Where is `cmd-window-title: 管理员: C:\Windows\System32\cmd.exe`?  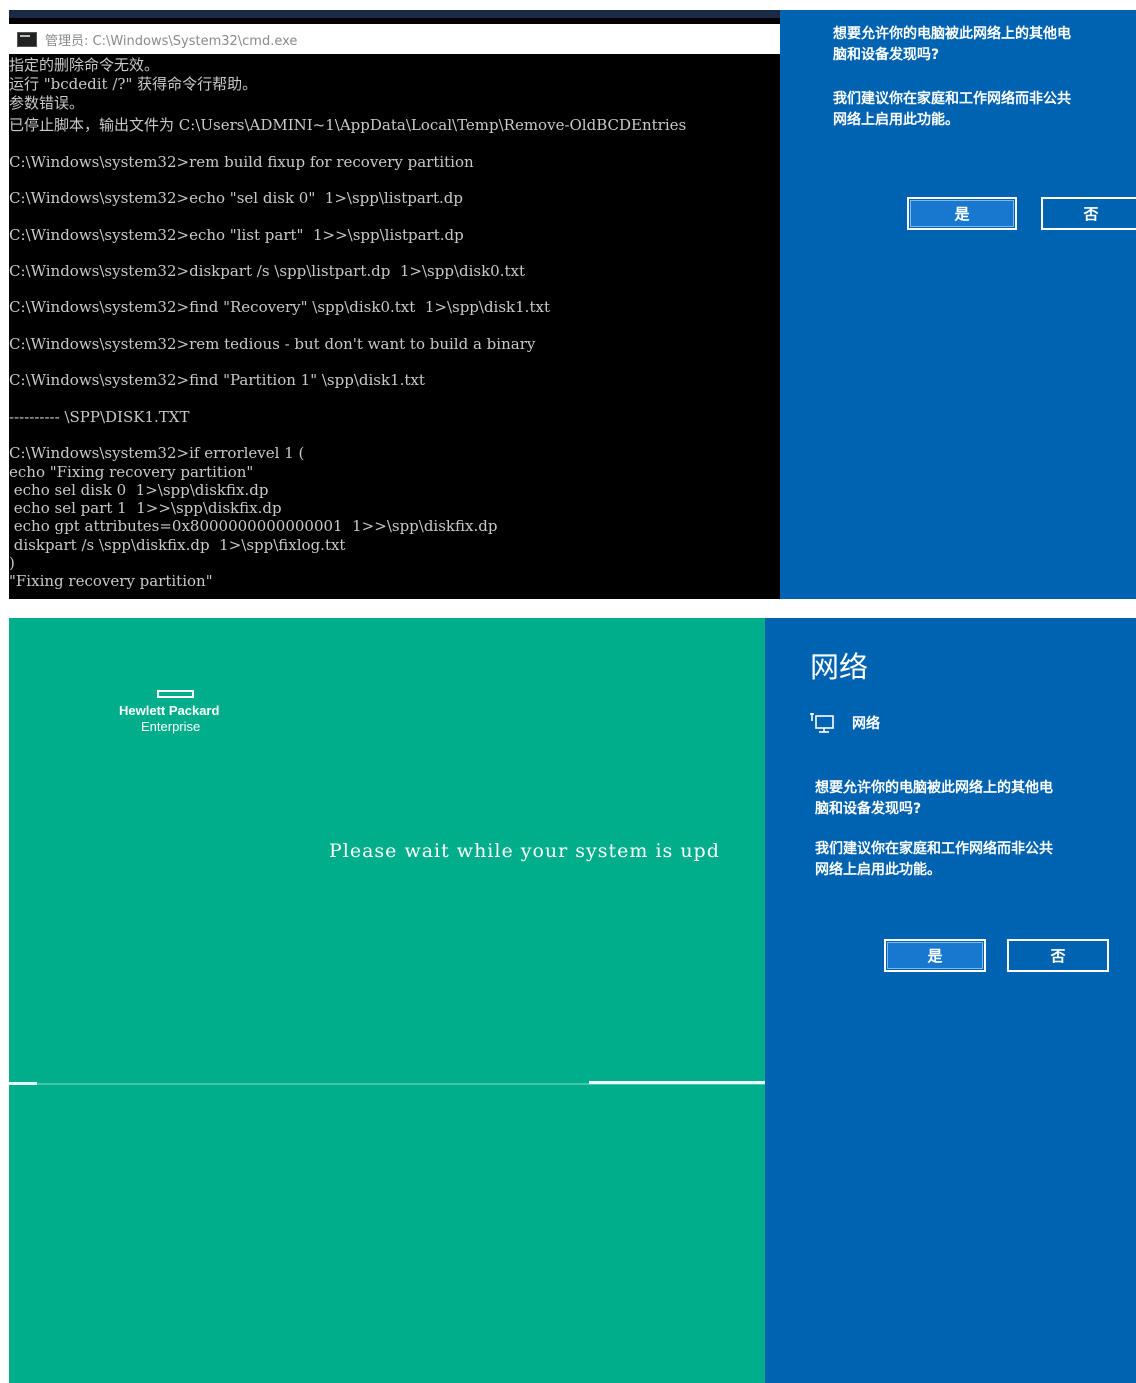 cmd-window-title: 管理员: C:\Windows\System32\cmd.exe is located at coordinates (171, 41).